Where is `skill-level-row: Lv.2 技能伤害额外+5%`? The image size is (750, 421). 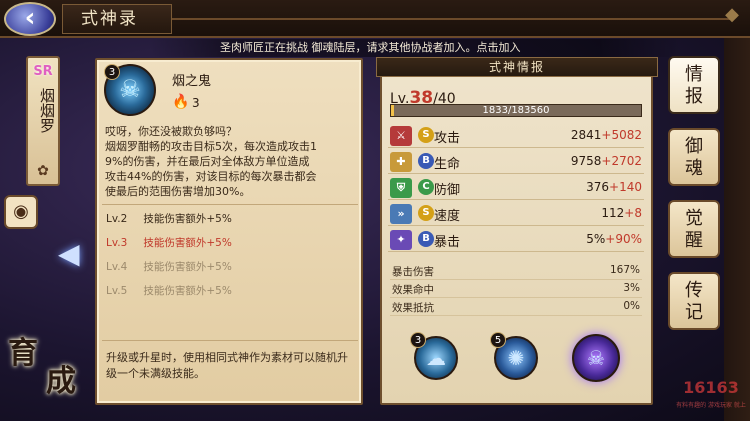
skill-level-row: Lv.2 技能伤害额外+5% is located at coordinates (169, 219).